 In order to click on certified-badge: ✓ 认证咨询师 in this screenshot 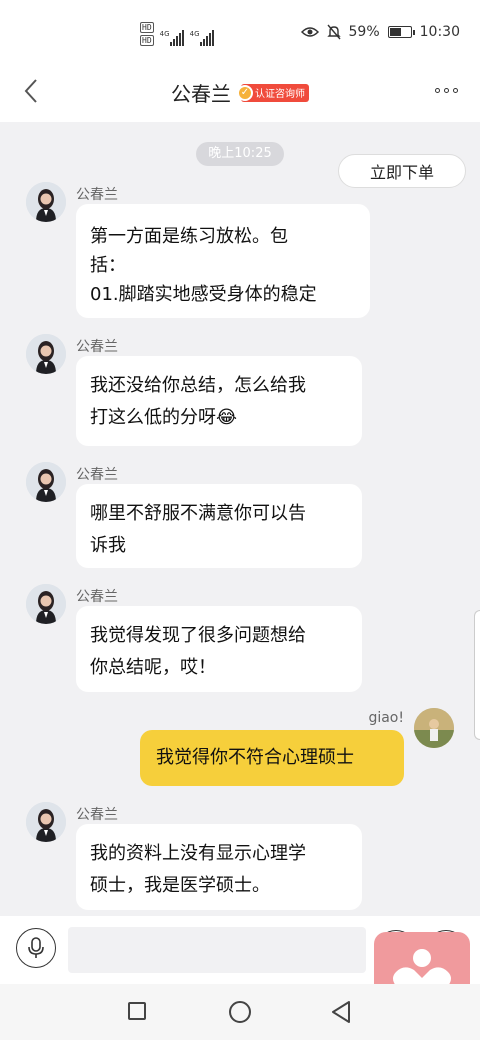, I will do `click(273, 92)`.